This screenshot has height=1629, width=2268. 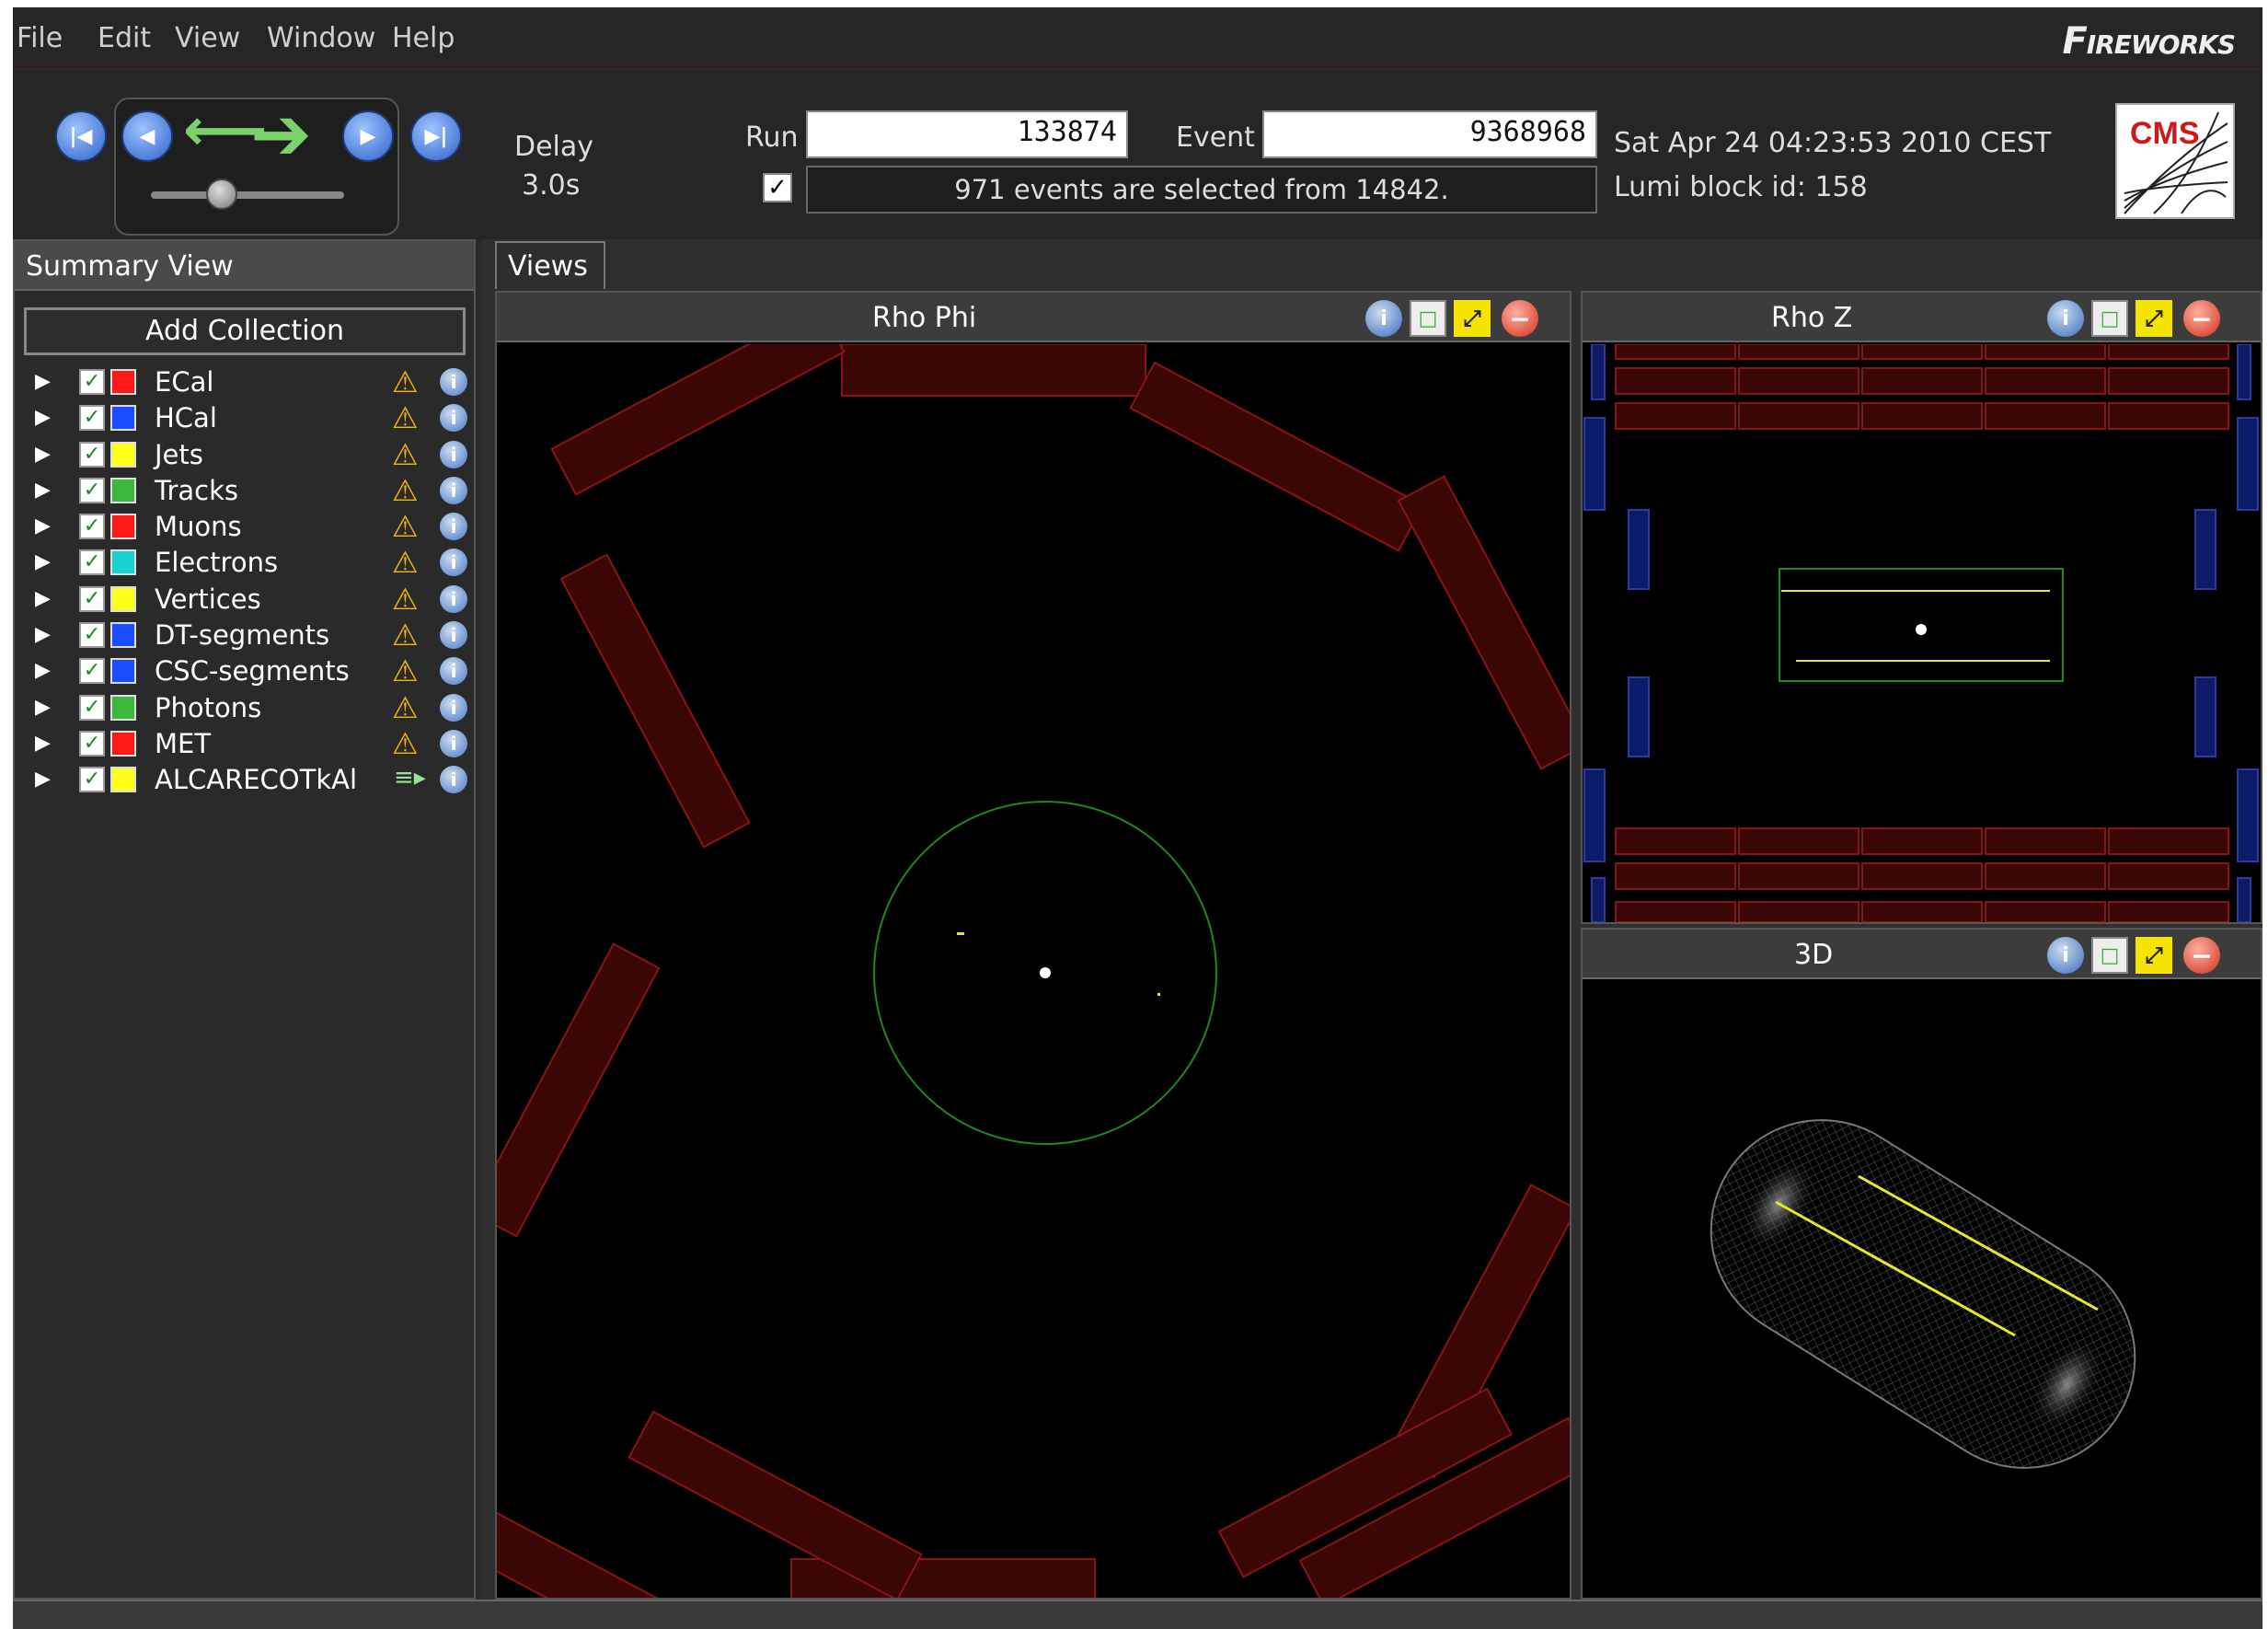 What do you see at coordinates (250, 382) in the screenshot?
I see `collection-row-ecal: ▶ ✓ ECal ⚠ i` at bounding box center [250, 382].